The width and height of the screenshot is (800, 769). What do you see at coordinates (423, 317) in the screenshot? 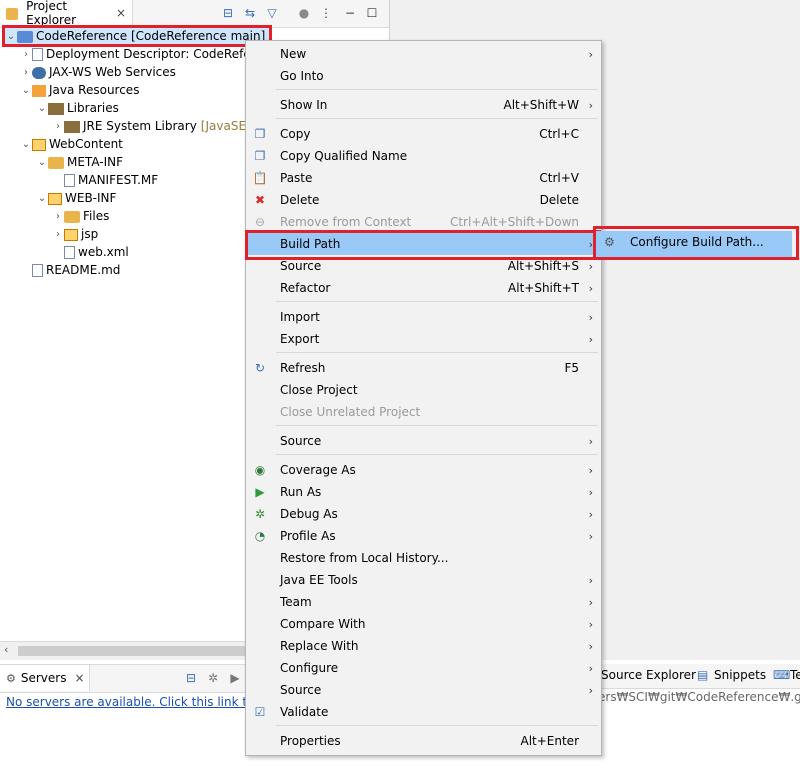
I see `menu-item-import: Import ›` at bounding box center [423, 317].